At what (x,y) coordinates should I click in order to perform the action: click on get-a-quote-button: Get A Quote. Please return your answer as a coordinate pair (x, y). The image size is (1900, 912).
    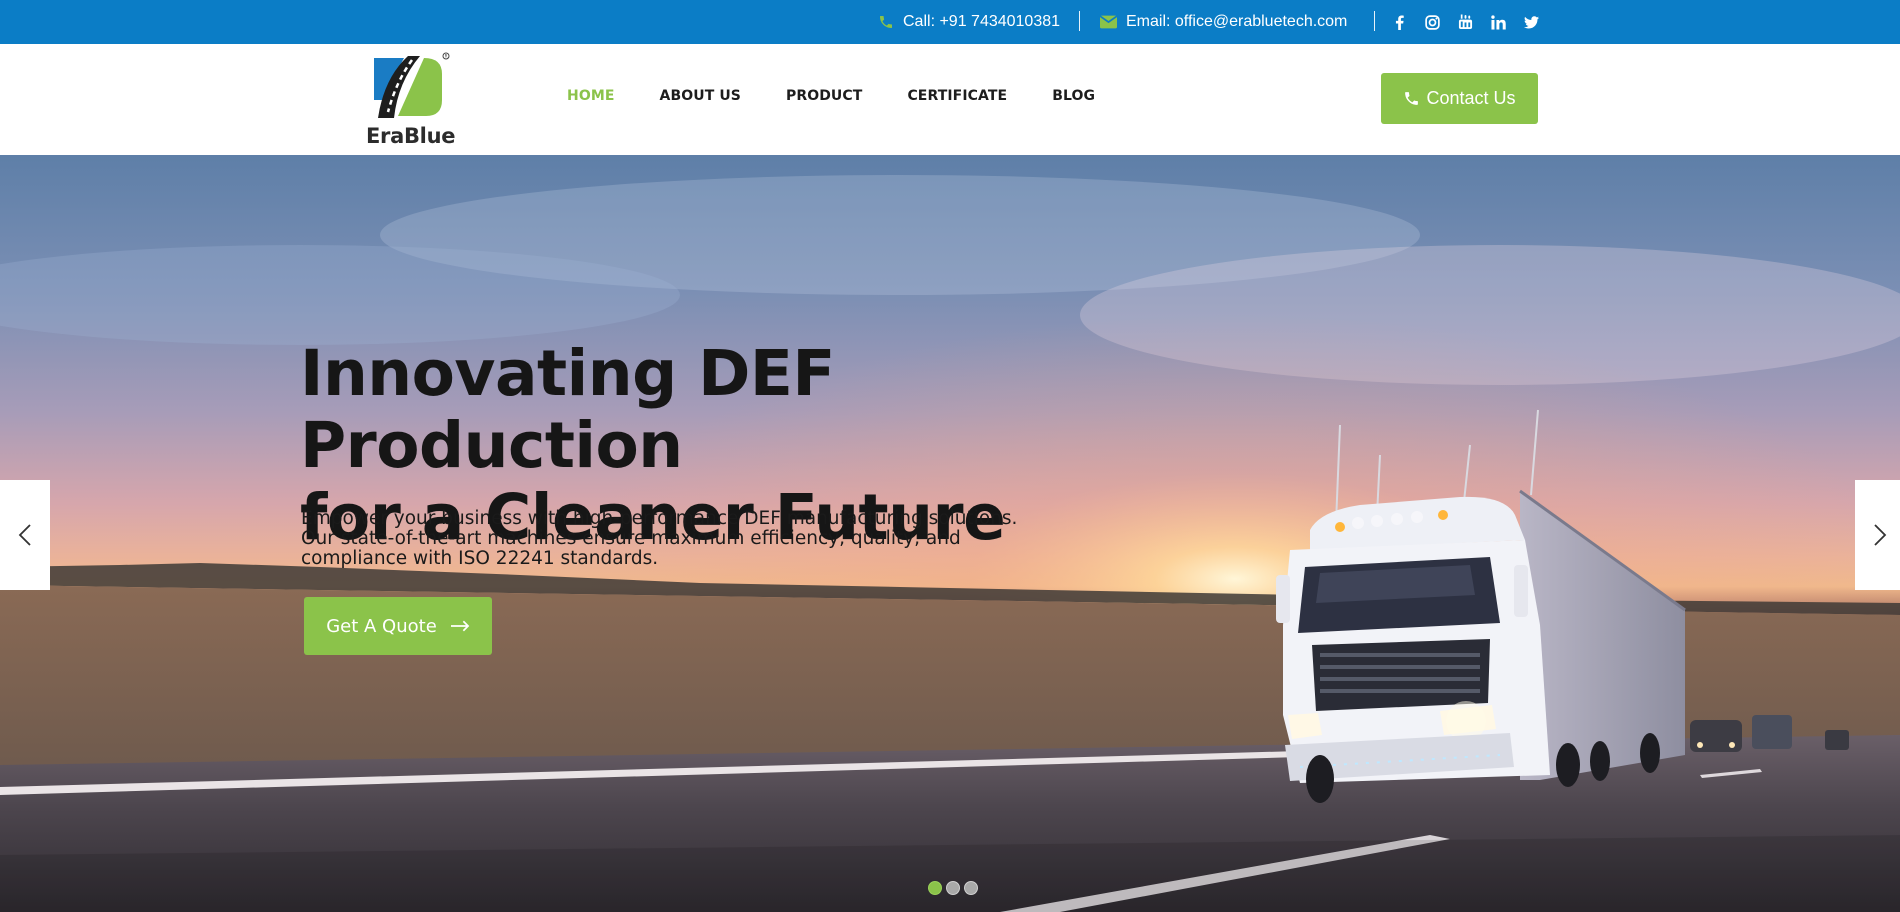
    Looking at the image, I should click on (398, 626).